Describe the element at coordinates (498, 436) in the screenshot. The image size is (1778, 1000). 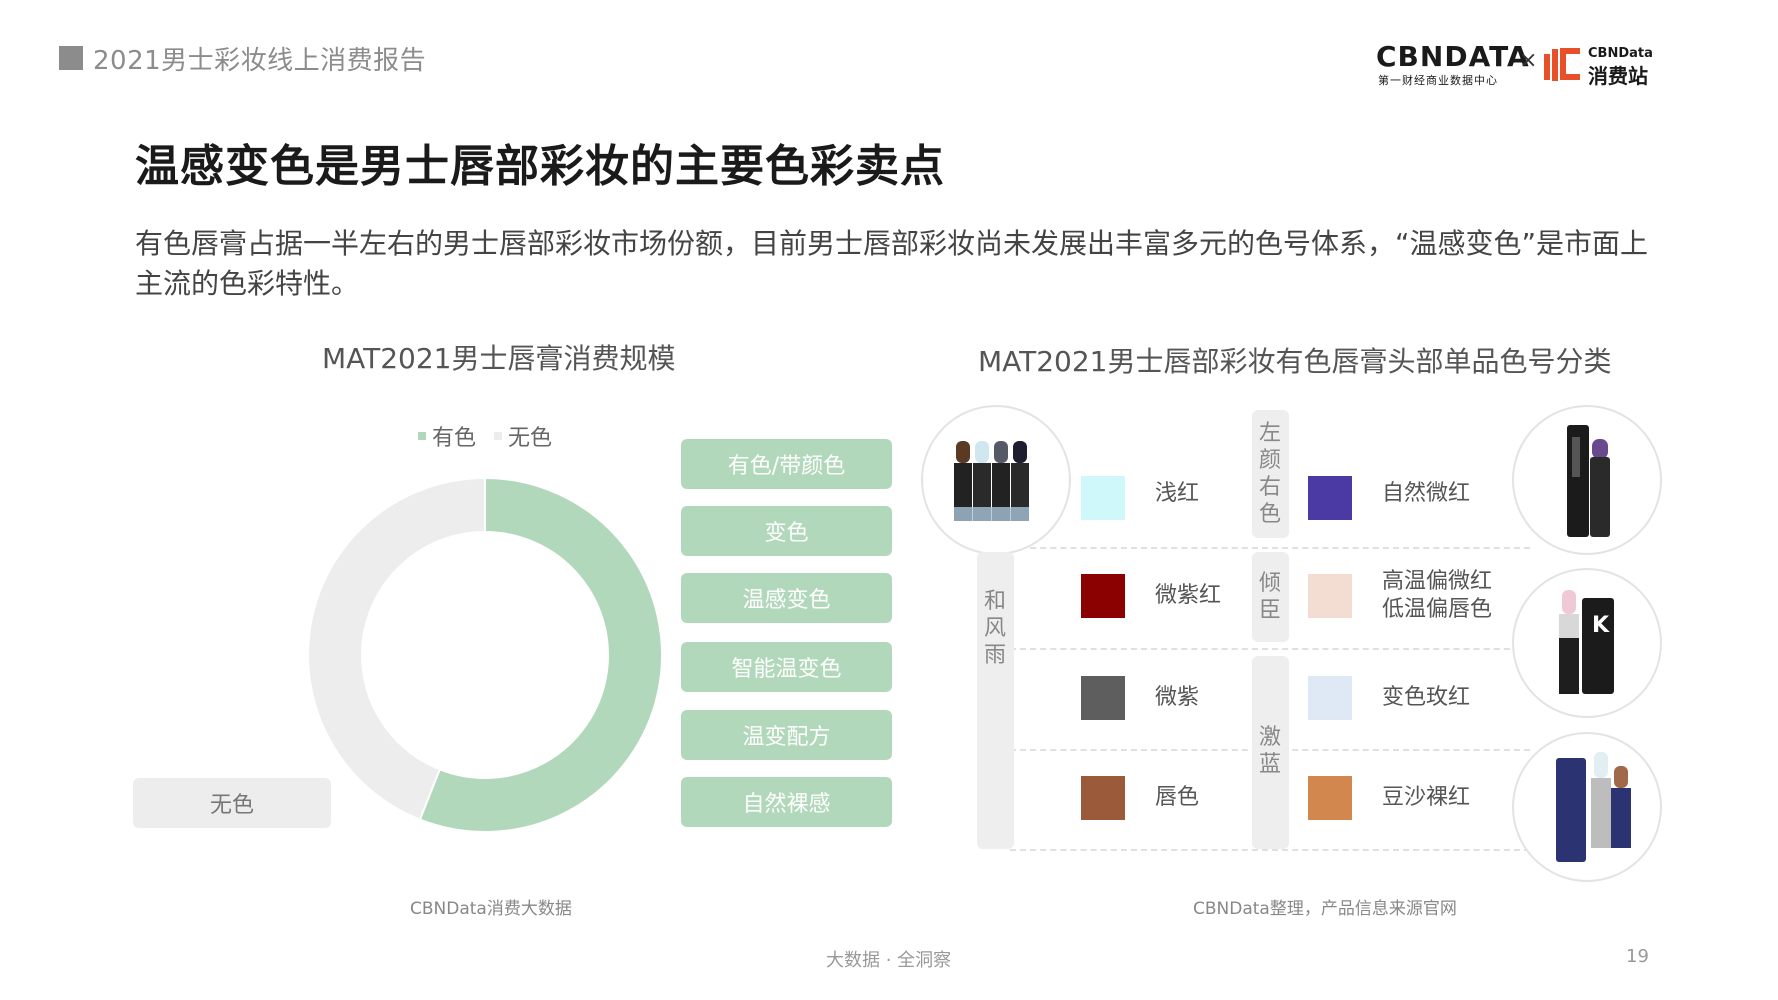
I see `legend-swatch-colorless` at that location.